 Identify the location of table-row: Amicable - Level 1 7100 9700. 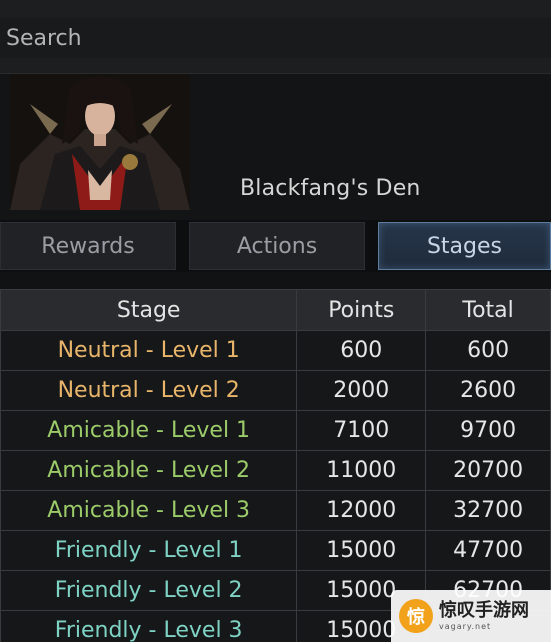
(275, 430).